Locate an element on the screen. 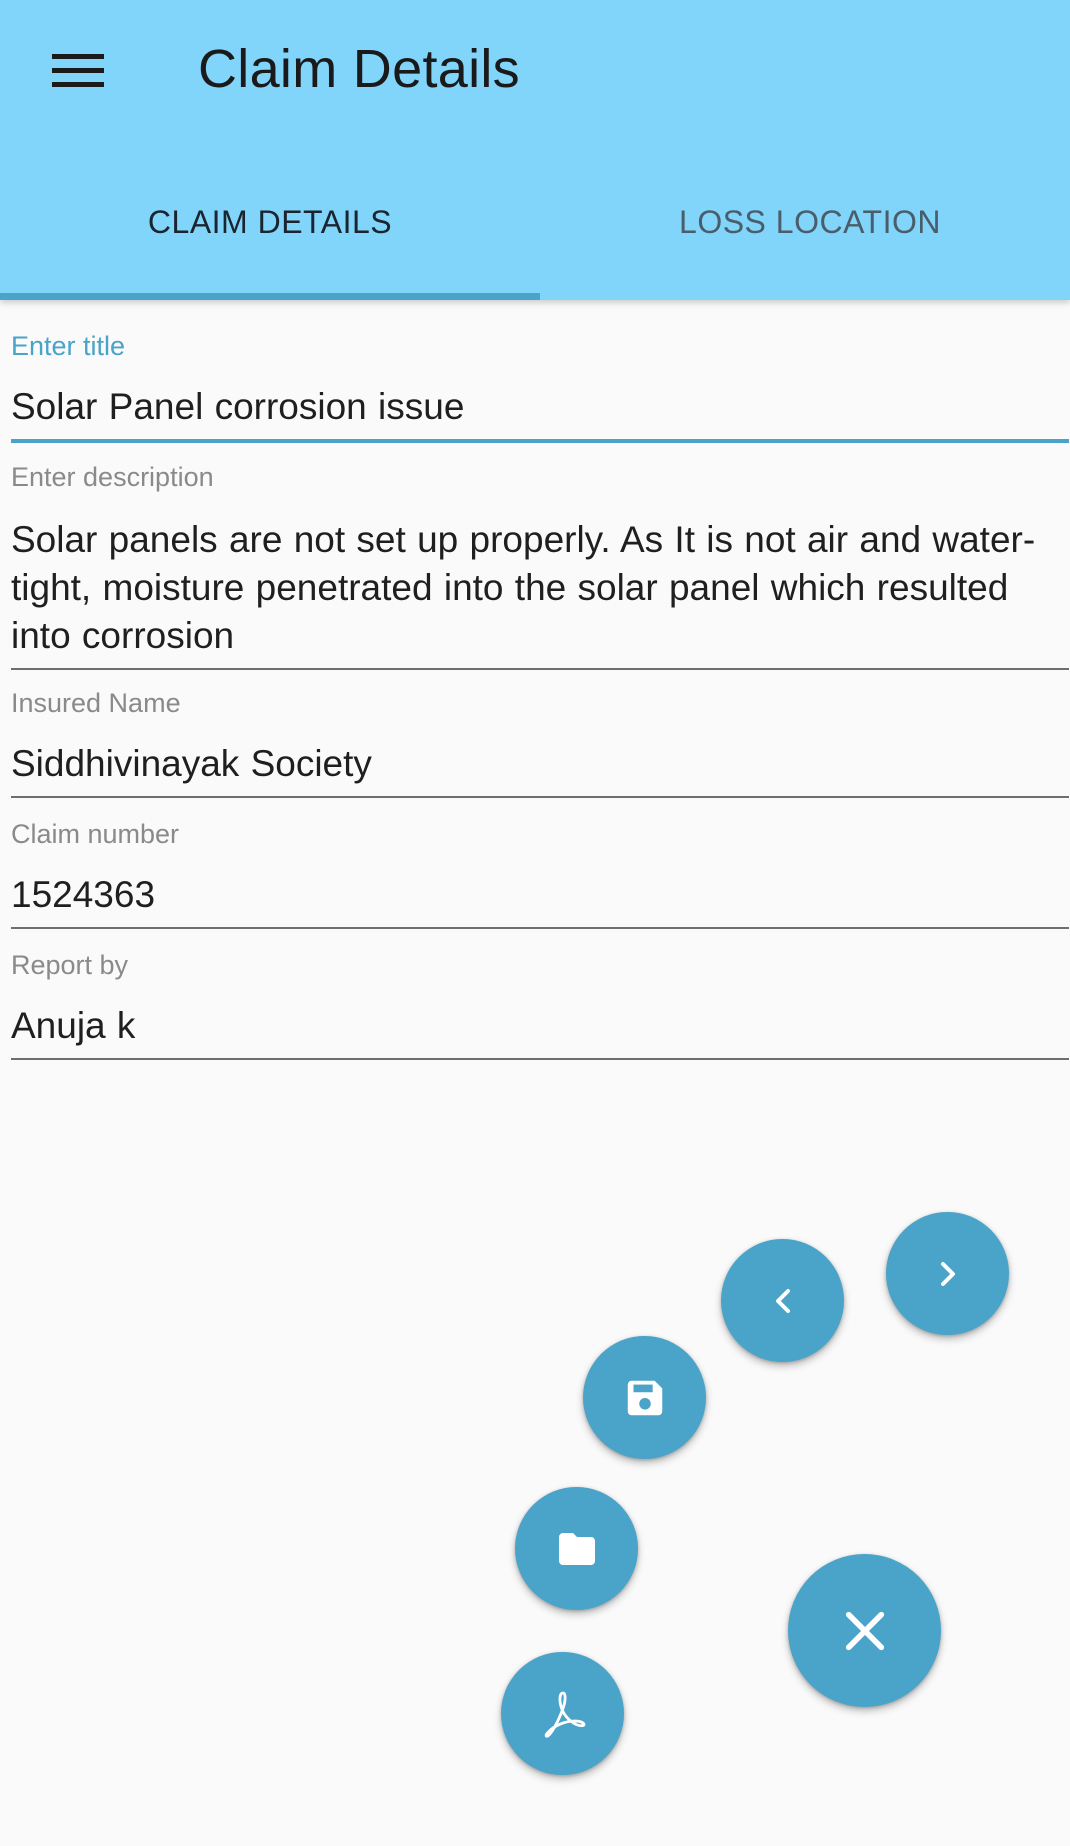 The width and height of the screenshot is (1070, 1846). previous-button is located at coordinates (782, 1300).